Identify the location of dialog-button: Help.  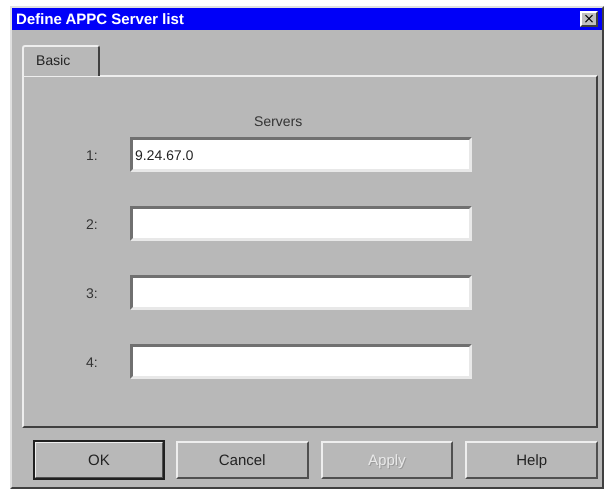
(531, 460).